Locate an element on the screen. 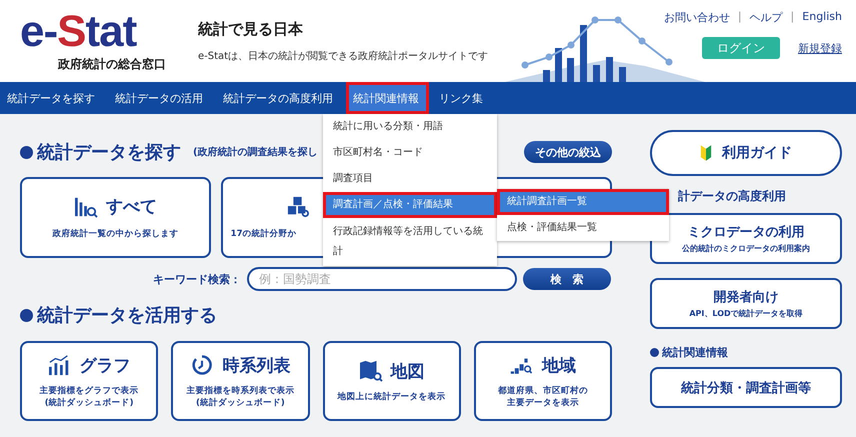  card-title: グラフ is located at coordinates (105, 365).